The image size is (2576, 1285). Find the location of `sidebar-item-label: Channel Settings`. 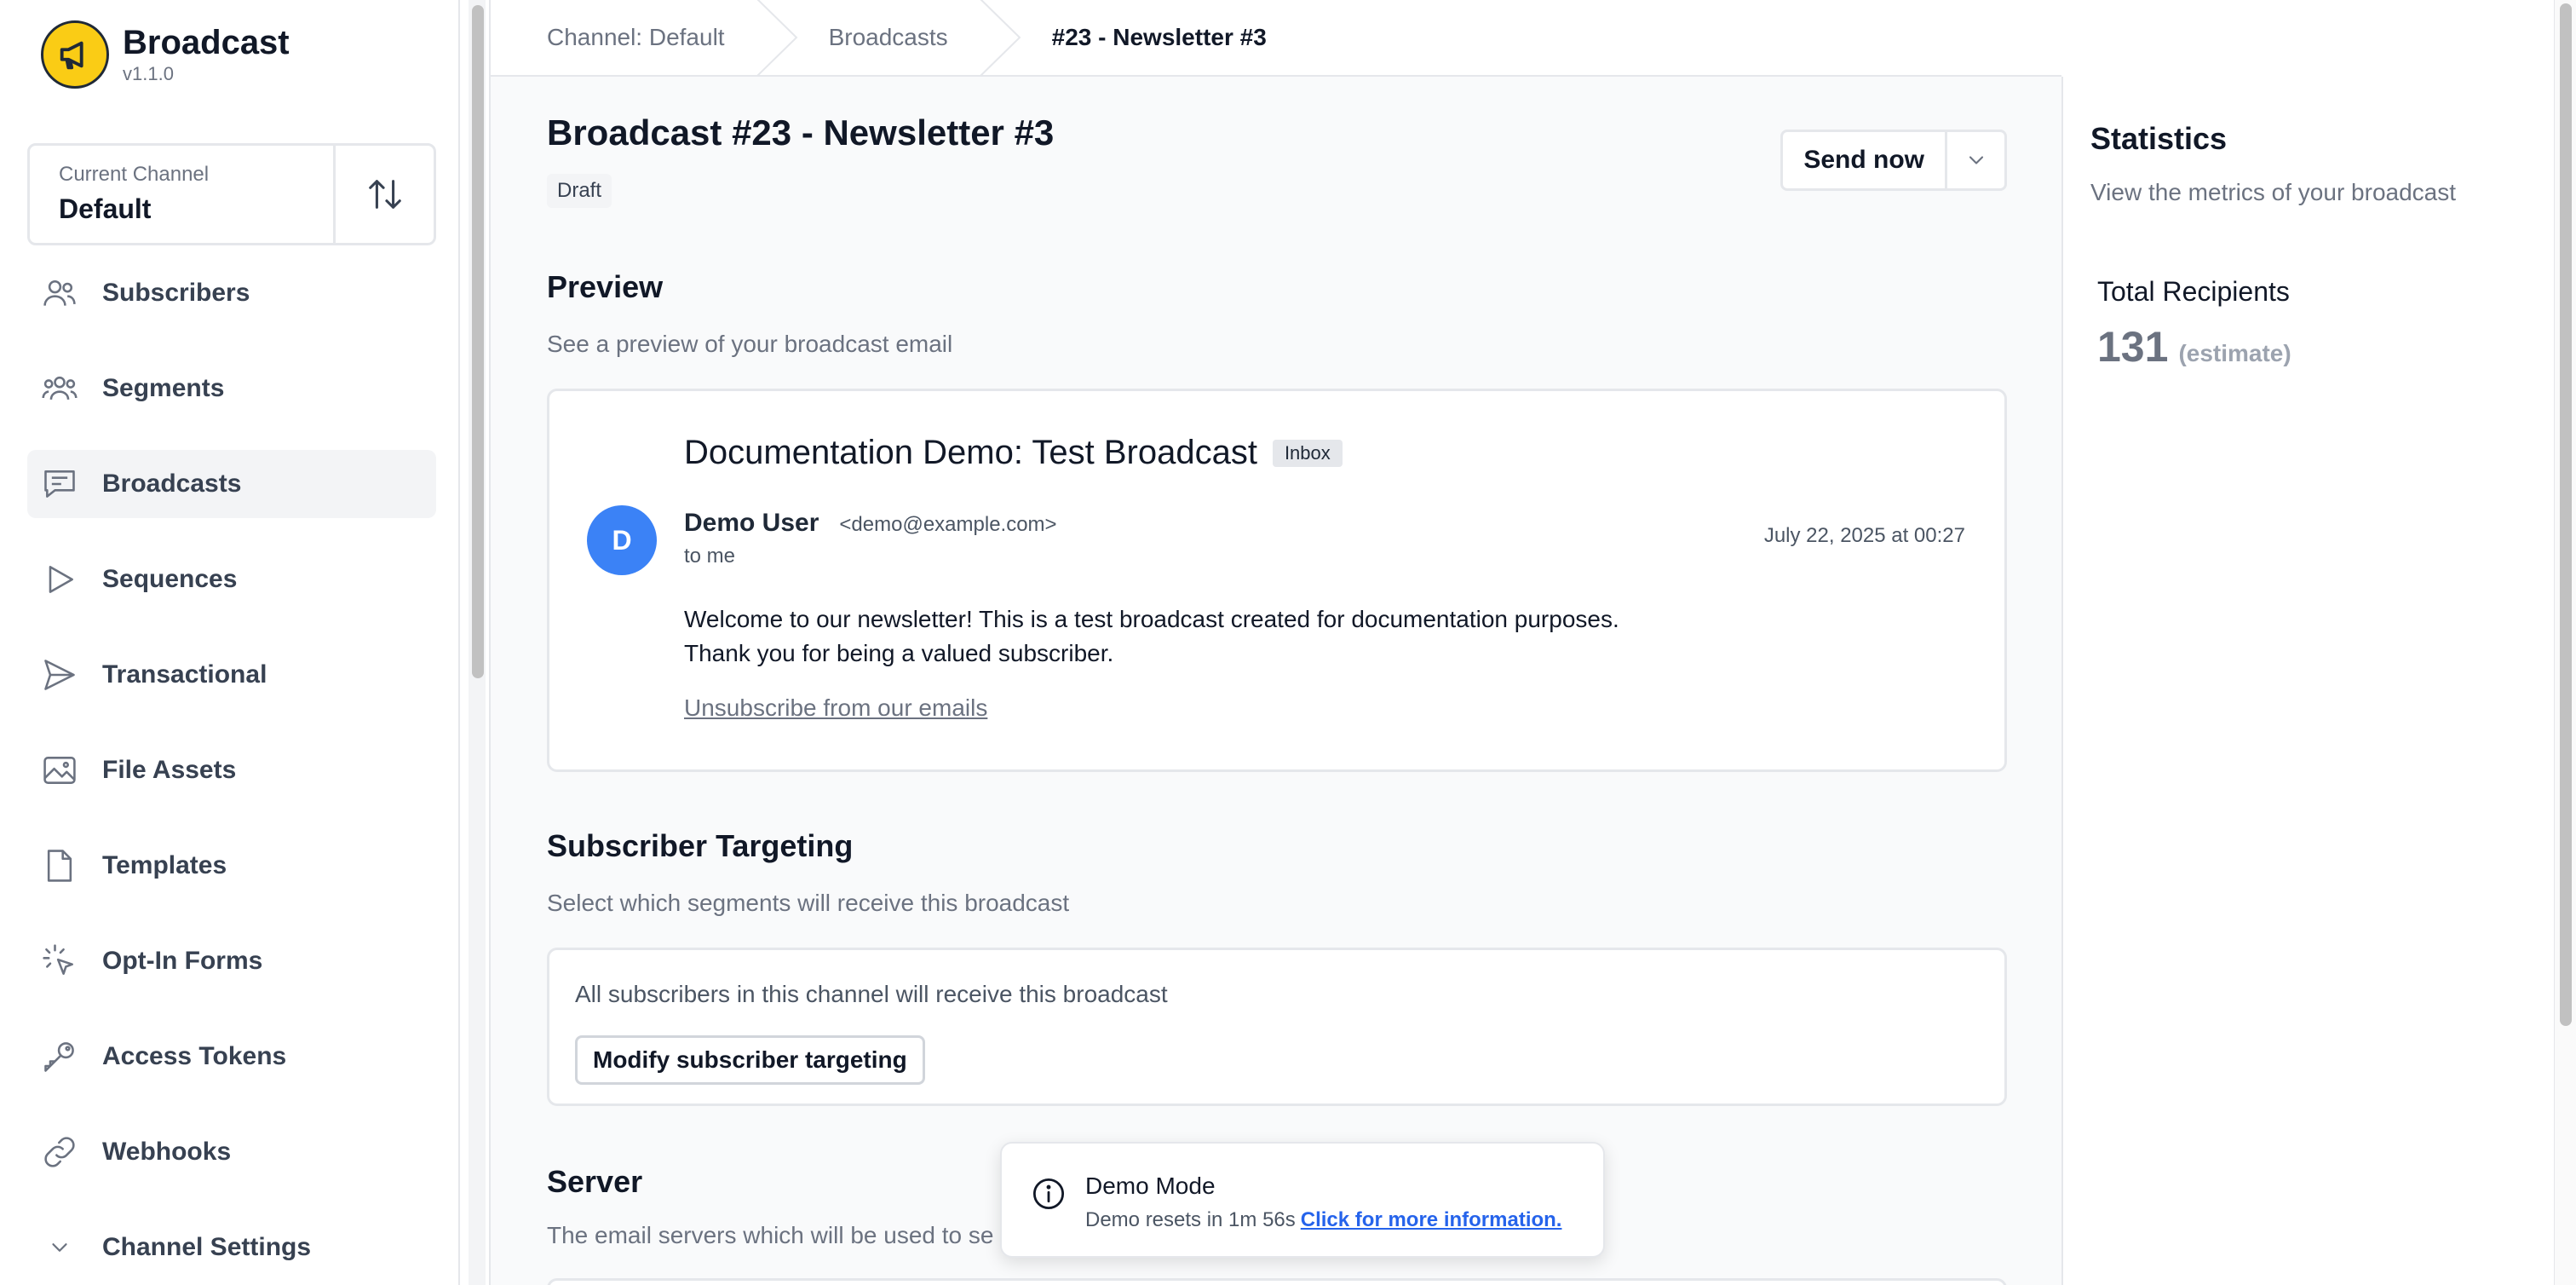

sidebar-item-label: Channel Settings is located at coordinates (207, 1247).